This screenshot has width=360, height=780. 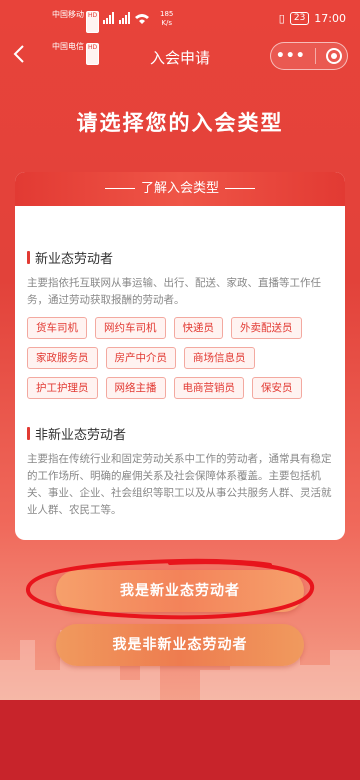 What do you see at coordinates (140, 358) in the screenshot?
I see `tag-item: 房产中介员` at bounding box center [140, 358].